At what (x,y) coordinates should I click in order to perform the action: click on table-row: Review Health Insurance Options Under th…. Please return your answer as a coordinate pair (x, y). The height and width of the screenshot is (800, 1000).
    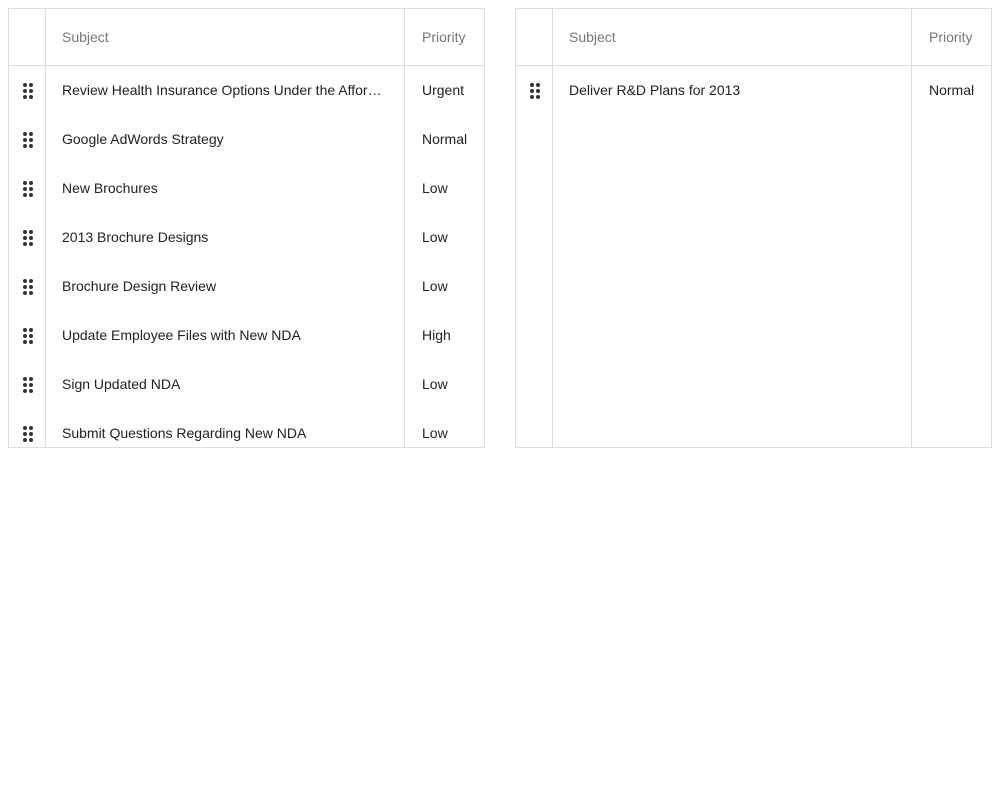
    Looking at the image, I should click on (246, 90).